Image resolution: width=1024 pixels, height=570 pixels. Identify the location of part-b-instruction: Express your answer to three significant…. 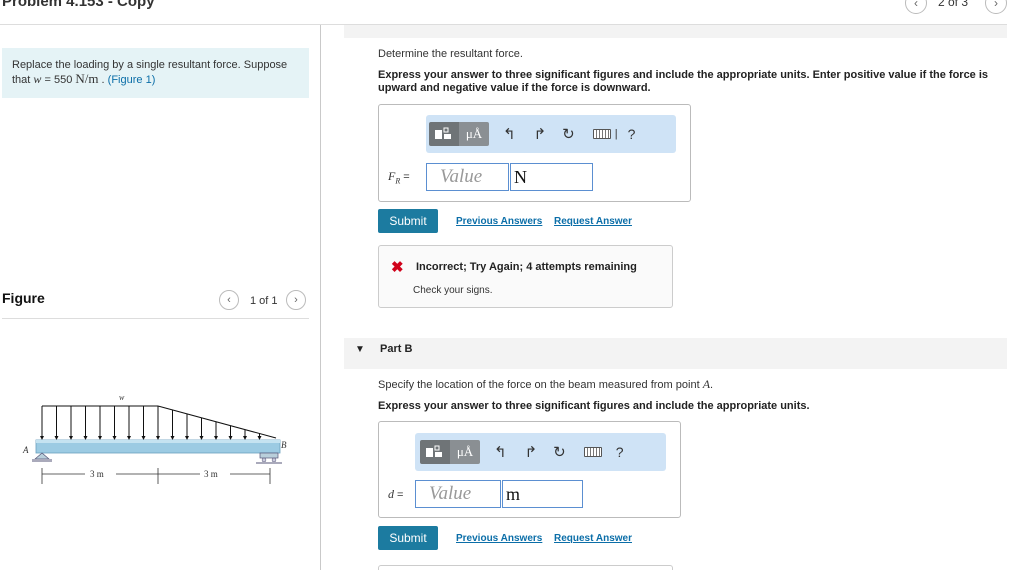
(594, 406).